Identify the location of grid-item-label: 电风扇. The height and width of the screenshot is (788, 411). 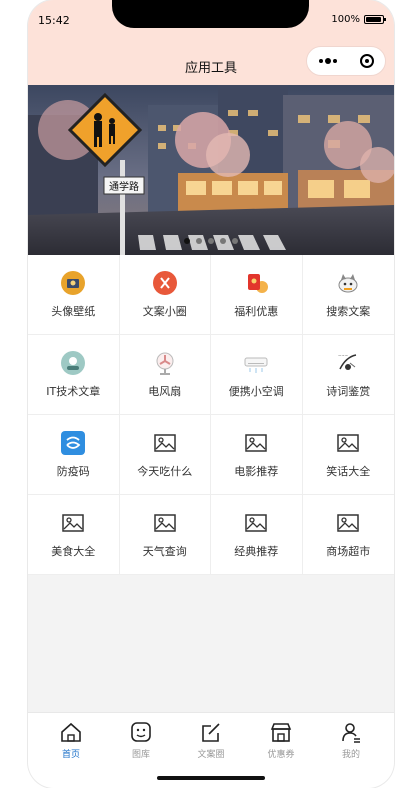
(165, 391).